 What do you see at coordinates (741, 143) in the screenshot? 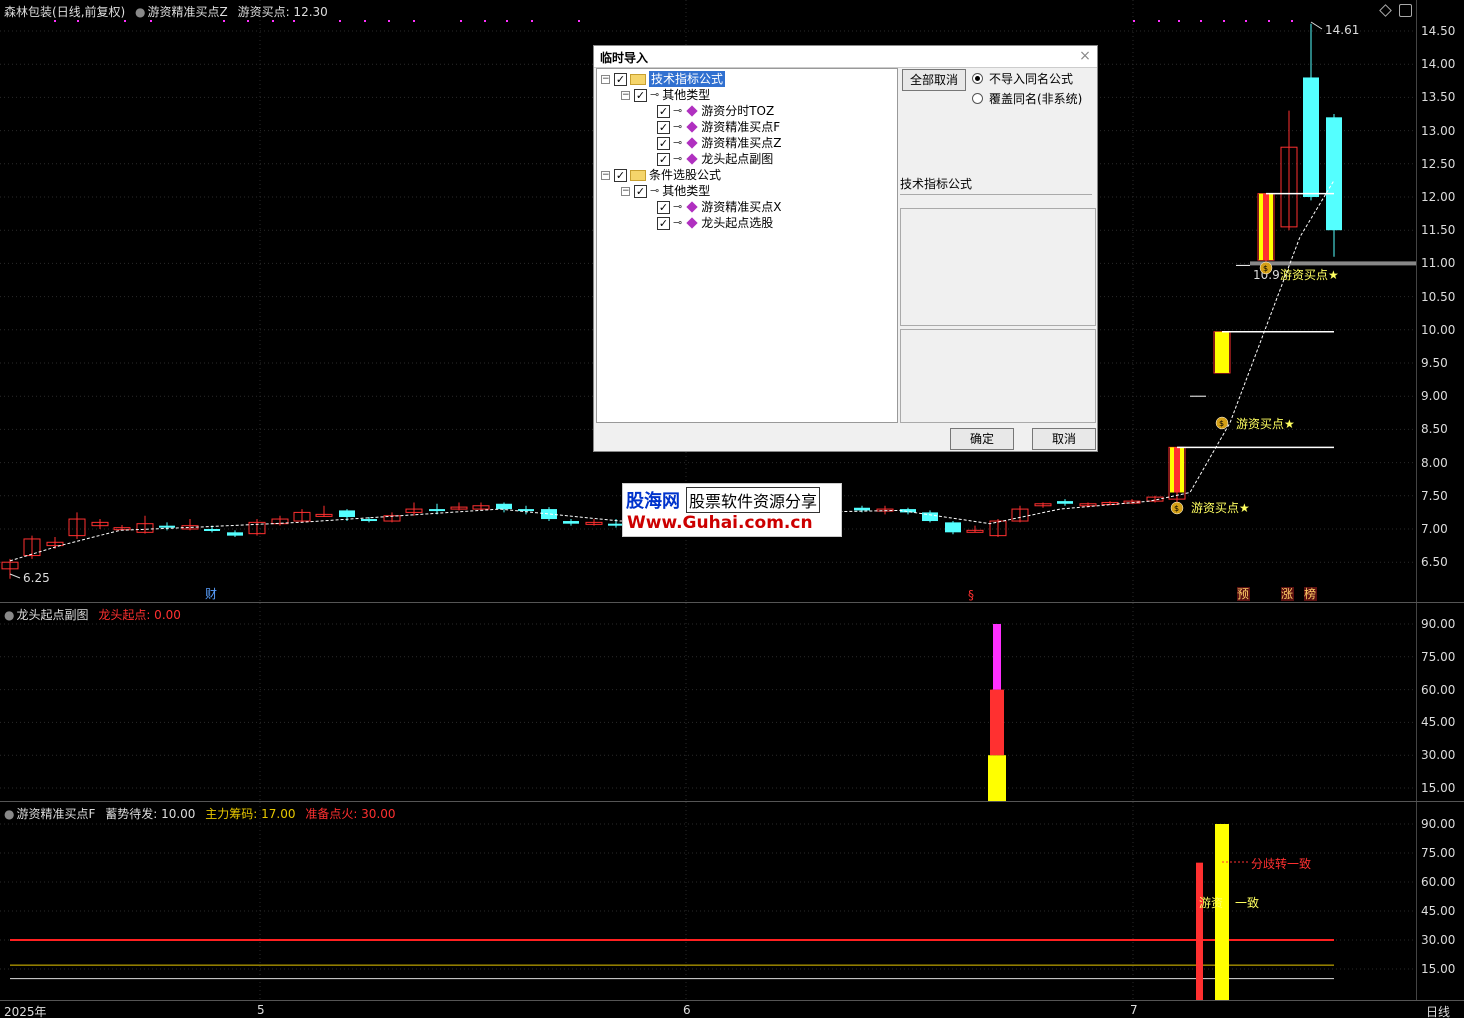
I see `tree-label: 游资精准买点Z` at bounding box center [741, 143].